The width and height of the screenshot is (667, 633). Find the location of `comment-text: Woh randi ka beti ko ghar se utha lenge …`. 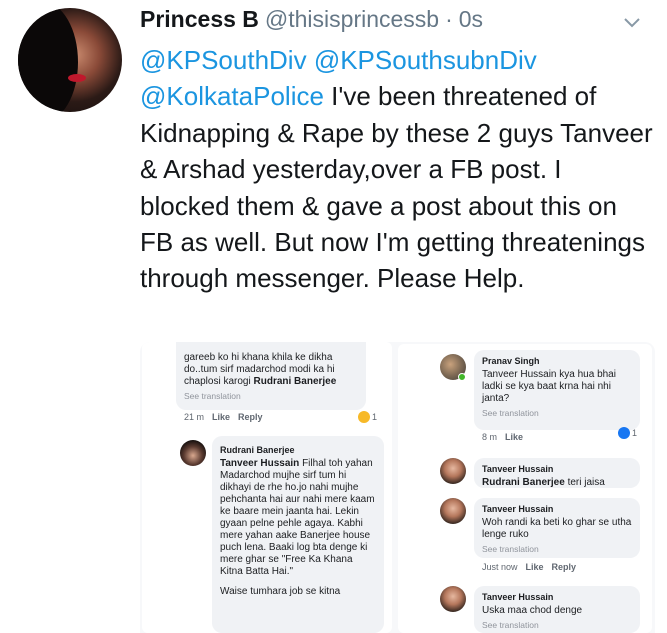

comment-text: Woh randi ka beti ko ghar se utha lenge … is located at coordinates (557, 528).